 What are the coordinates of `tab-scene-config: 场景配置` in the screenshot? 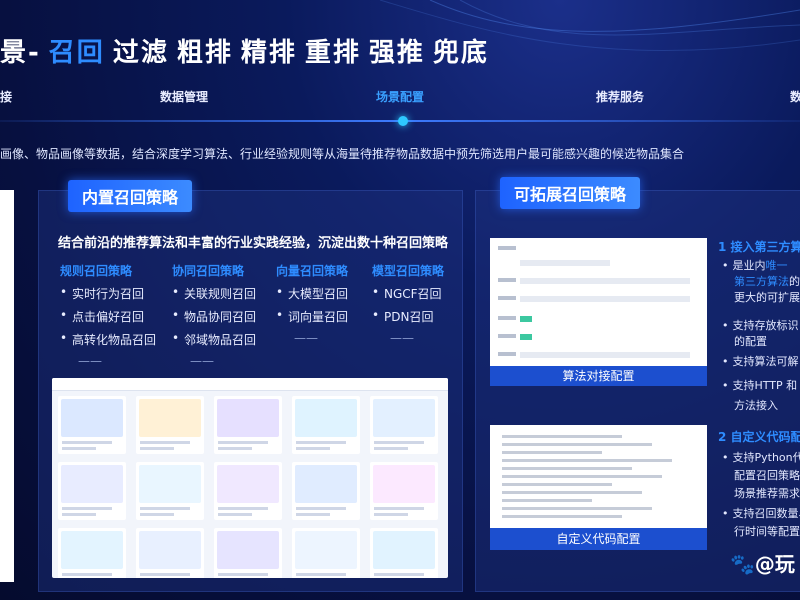 It's located at (400, 96).